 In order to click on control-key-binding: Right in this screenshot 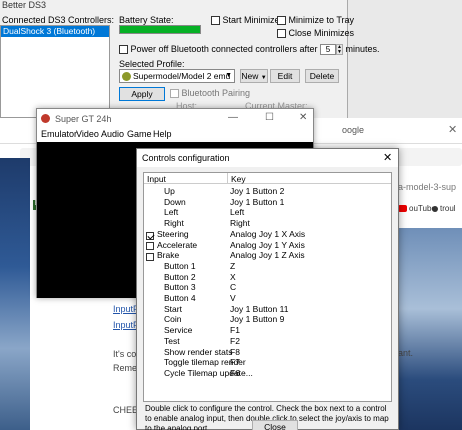, I will do `click(240, 223)`.